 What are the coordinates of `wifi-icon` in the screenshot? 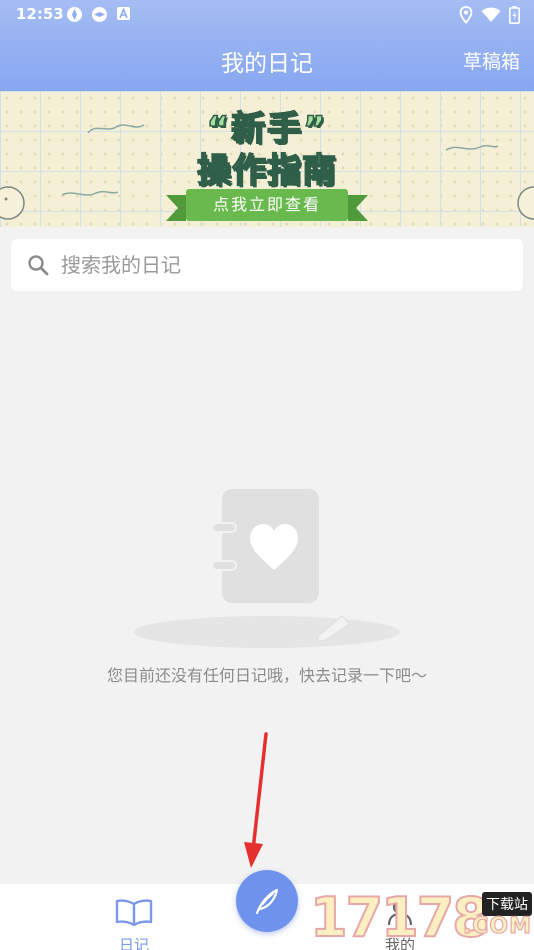 It's located at (491, 14).